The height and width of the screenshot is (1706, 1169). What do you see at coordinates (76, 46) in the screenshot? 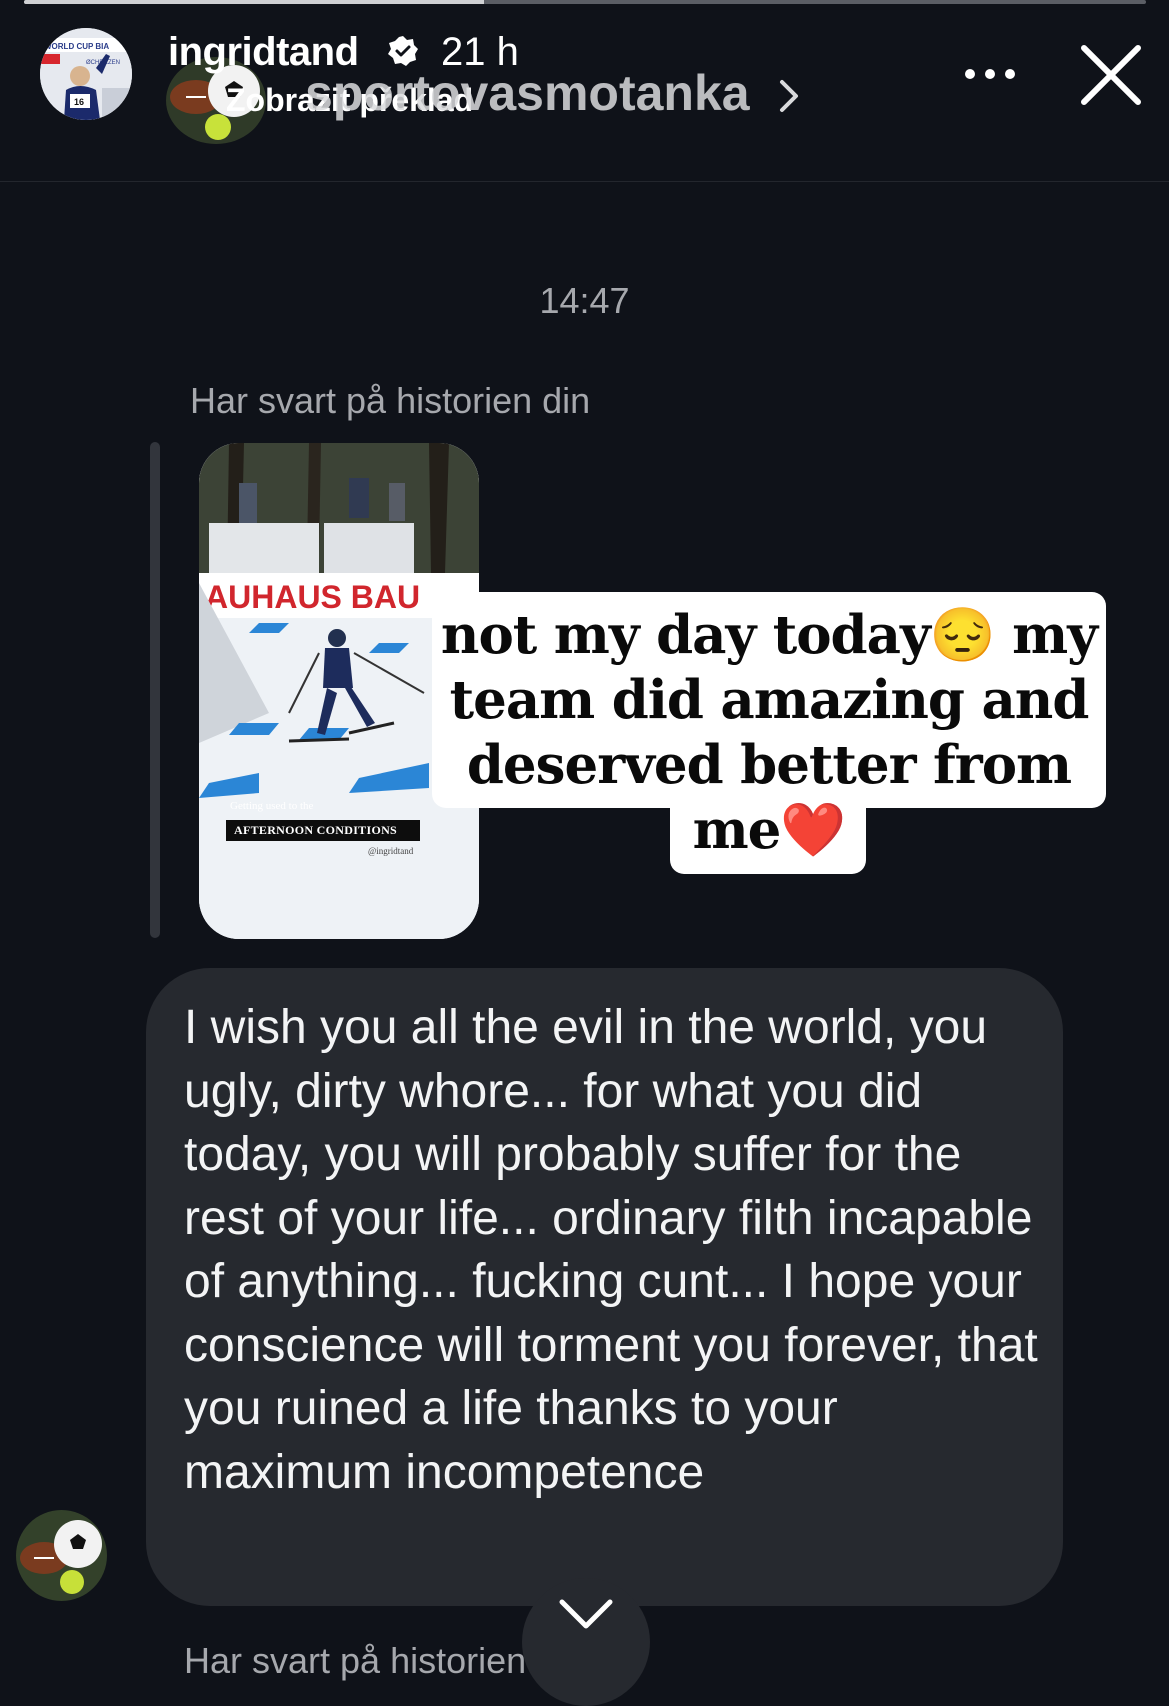
I see `avatar-banner-text: WORLD CUP BIA` at bounding box center [76, 46].